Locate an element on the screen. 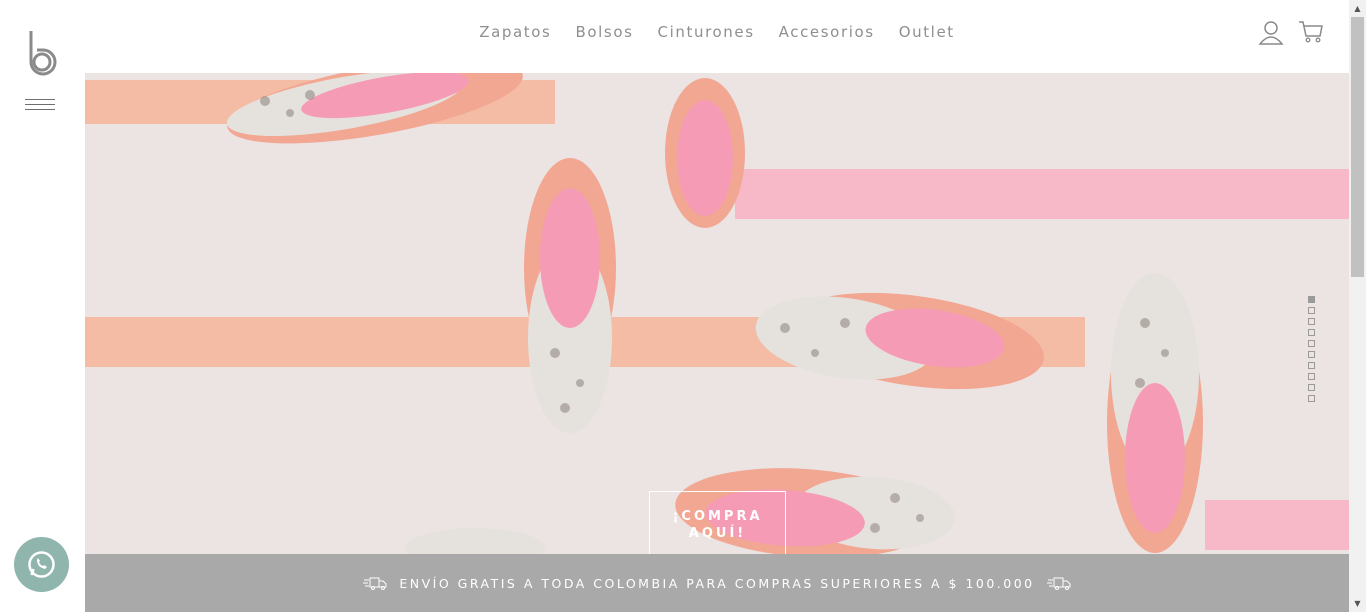 This screenshot has width=1366, height=612. cta-line-2: AQUÍ! is located at coordinates (717, 533).